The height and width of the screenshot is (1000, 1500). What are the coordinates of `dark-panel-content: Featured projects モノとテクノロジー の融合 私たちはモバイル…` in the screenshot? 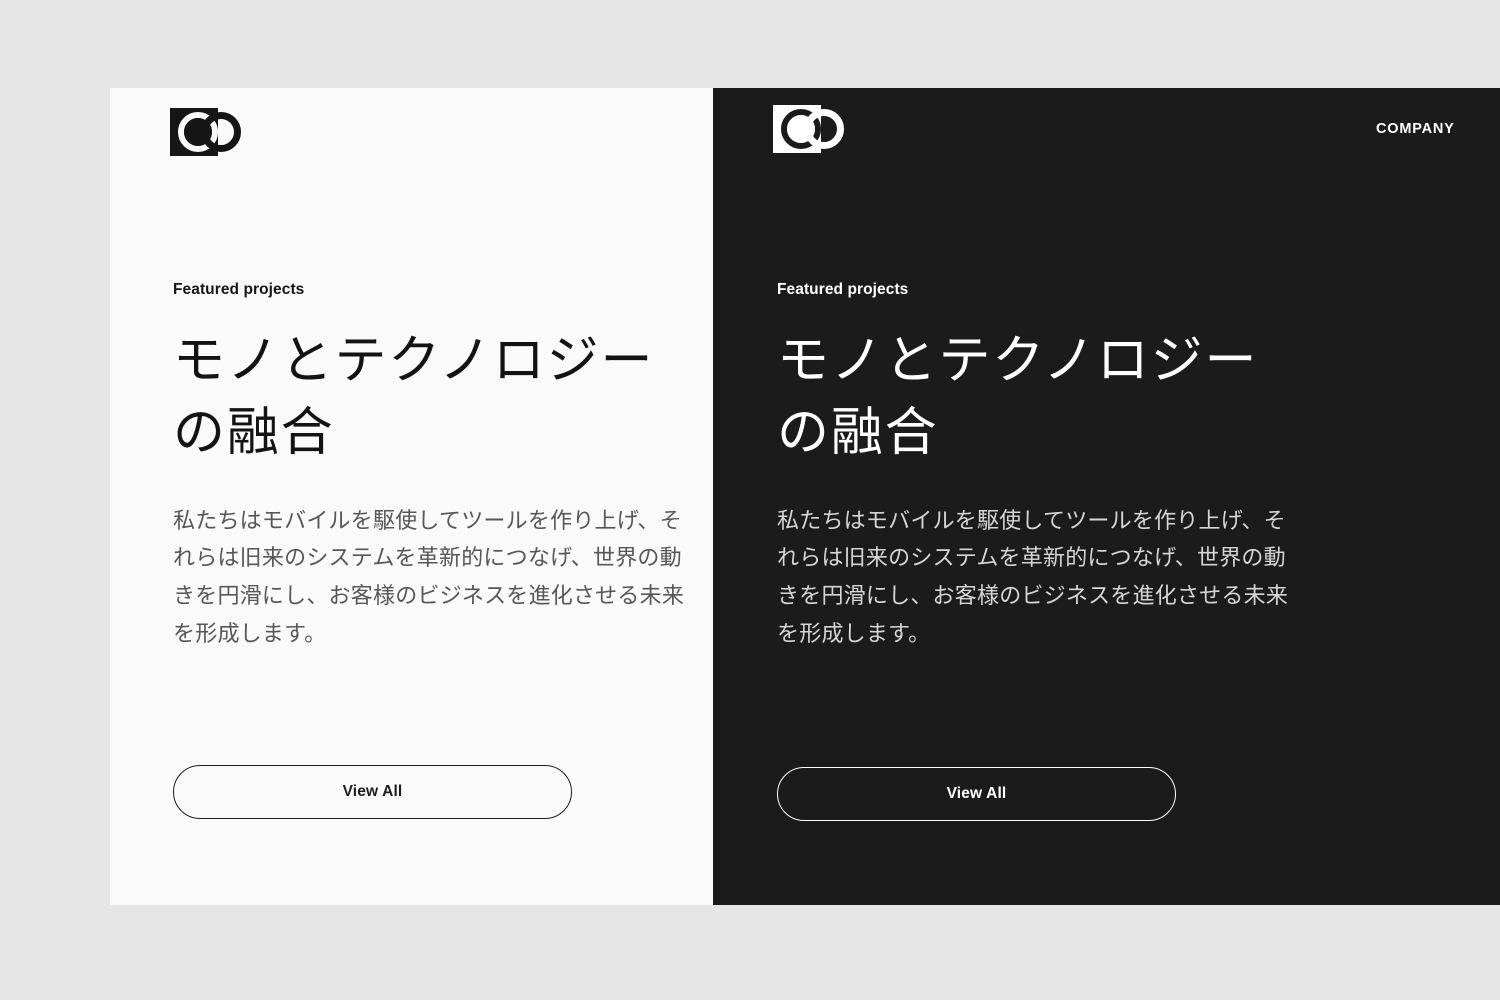 It's located at (1037, 466).